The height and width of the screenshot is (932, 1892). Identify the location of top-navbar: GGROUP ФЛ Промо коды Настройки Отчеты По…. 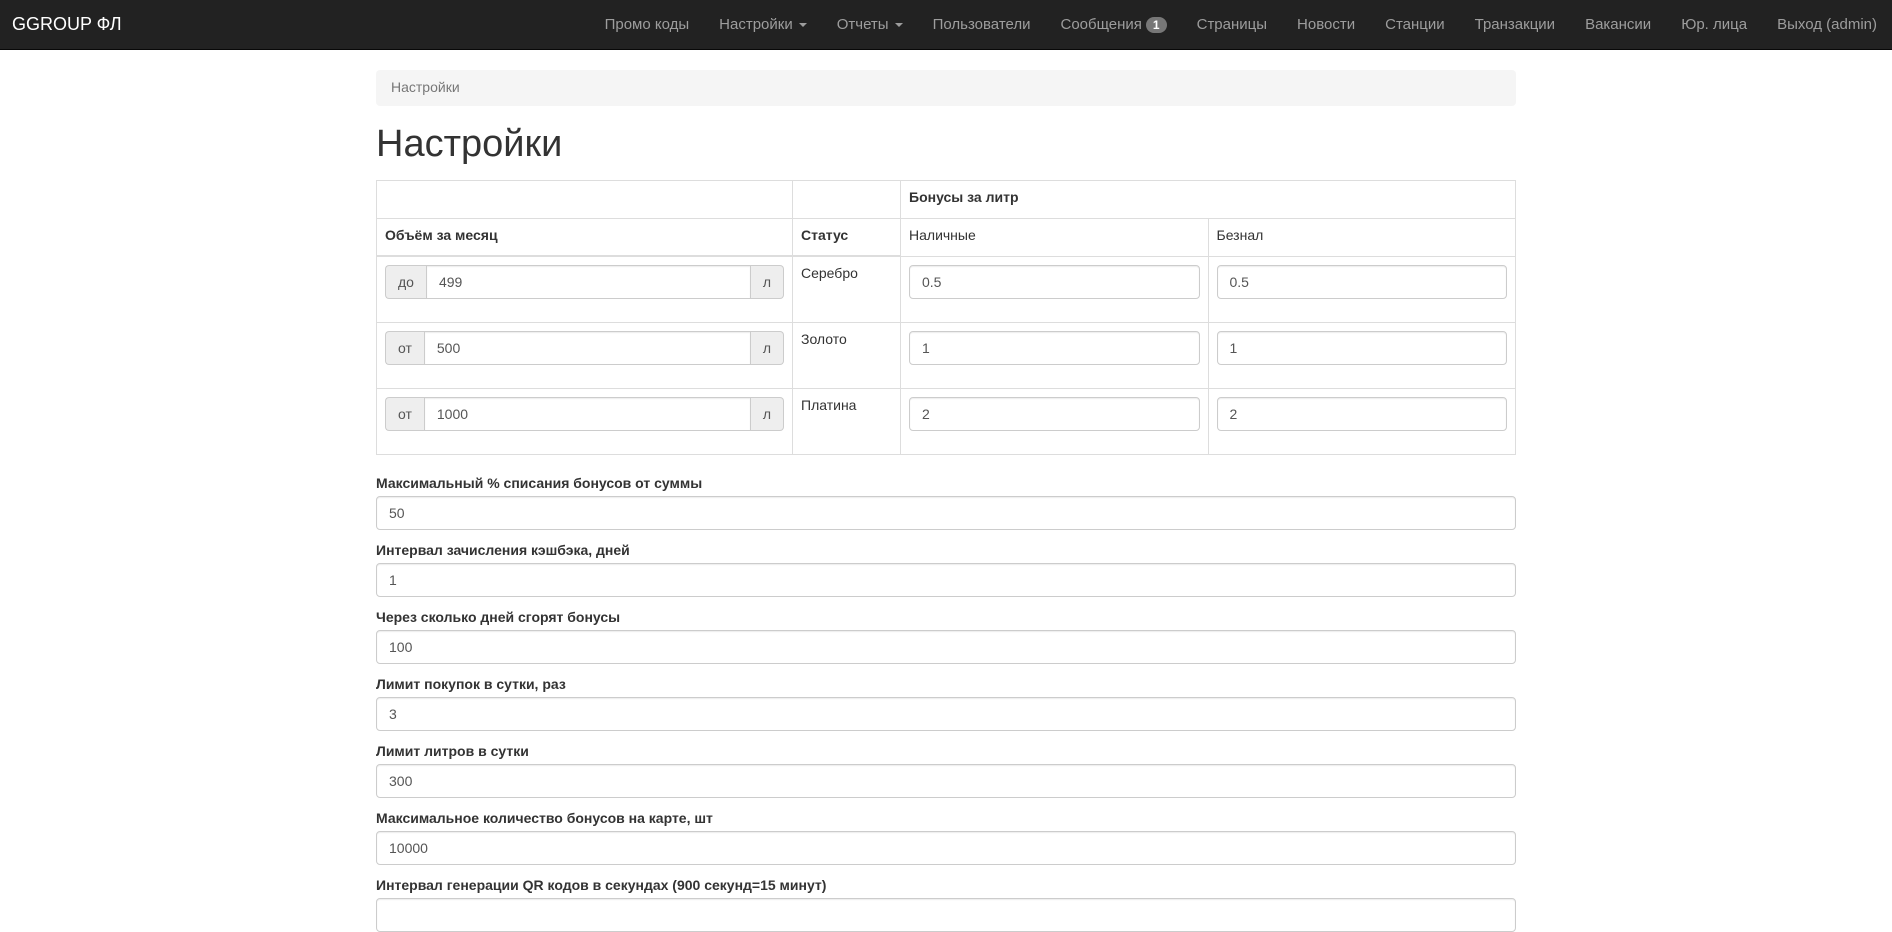
(946, 25).